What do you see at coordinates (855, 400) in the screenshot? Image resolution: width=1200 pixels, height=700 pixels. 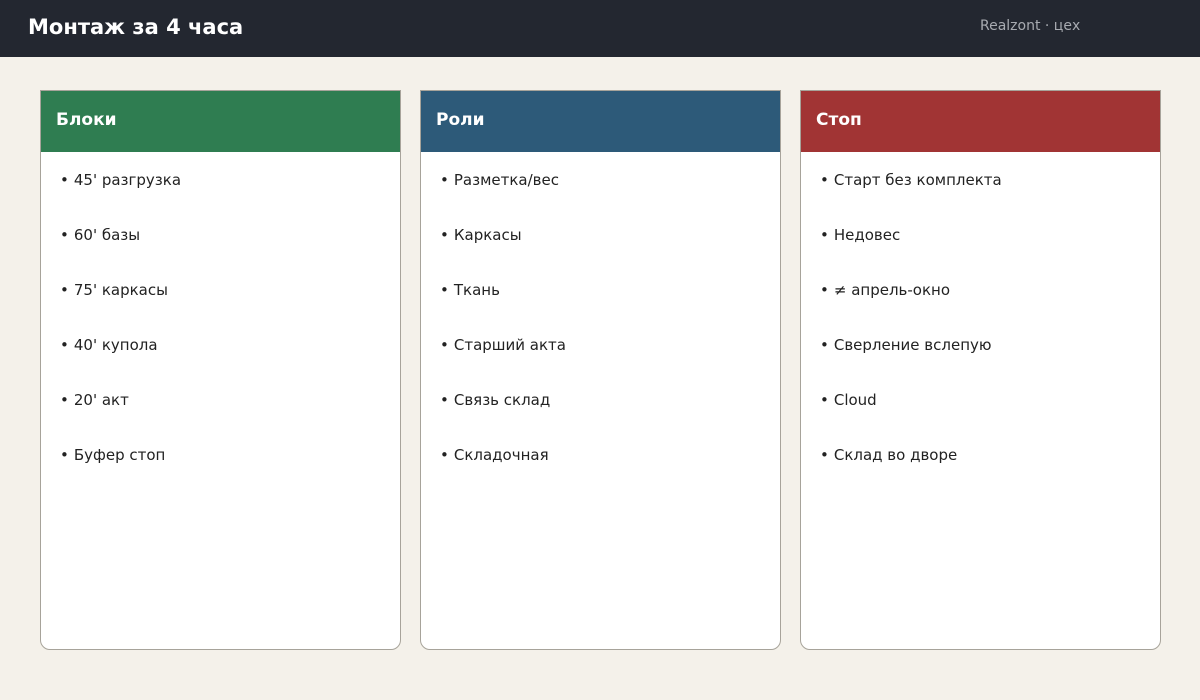 I see `list-item-text: Cloud` at bounding box center [855, 400].